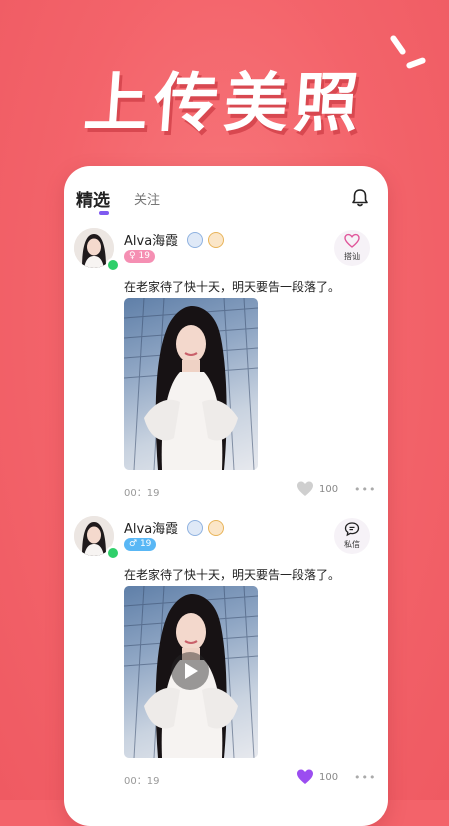 Image resolution: width=449 pixels, height=826 pixels. What do you see at coordinates (133, 544) in the screenshot?
I see `gender-symbol: ♂` at bounding box center [133, 544].